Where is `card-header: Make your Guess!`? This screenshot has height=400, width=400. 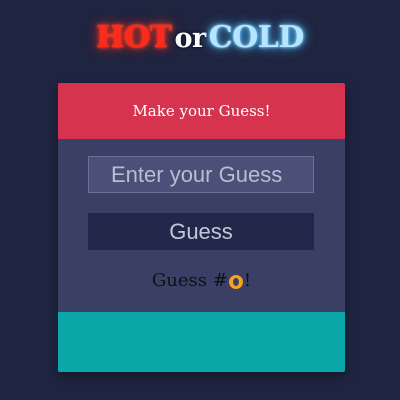 card-header: Make your Guess! is located at coordinates (201, 111).